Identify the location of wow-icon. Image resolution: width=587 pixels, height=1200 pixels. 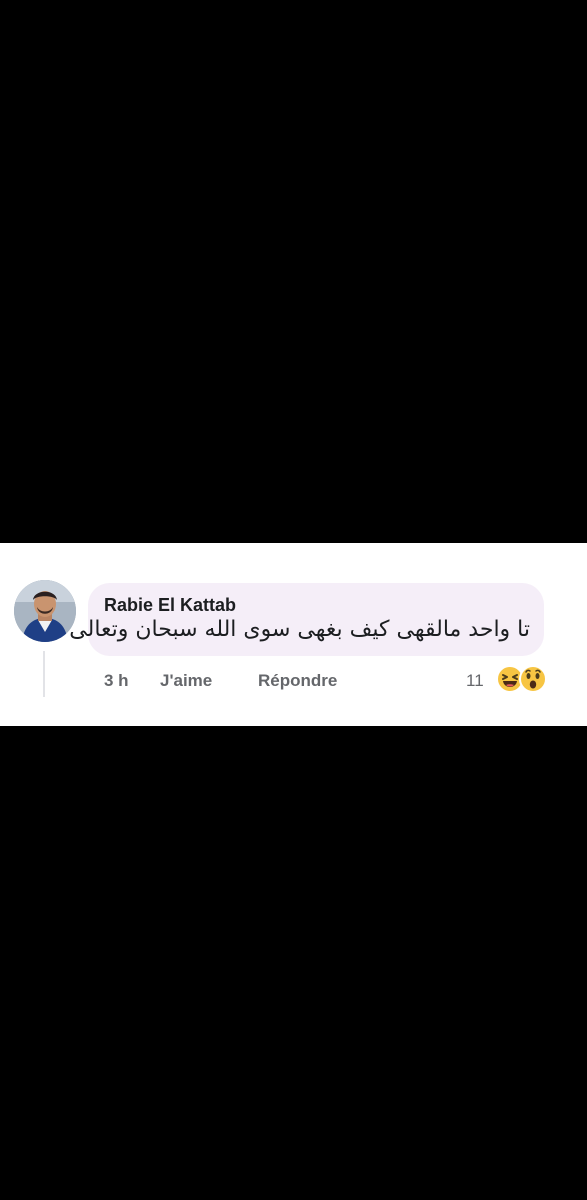
(533, 679).